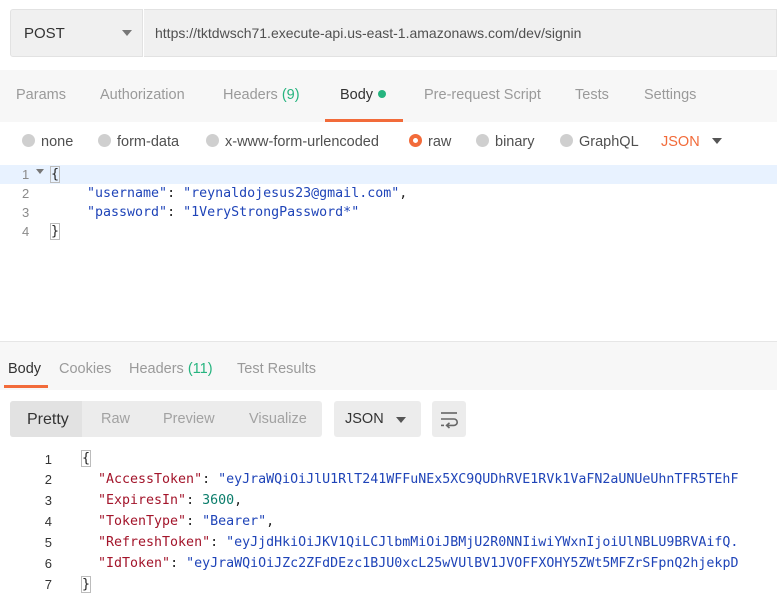 The image size is (777, 609). What do you see at coordinates (388, 174) in the screenshot?
I see `active-line-highlight` at bounding box center [388, 174].